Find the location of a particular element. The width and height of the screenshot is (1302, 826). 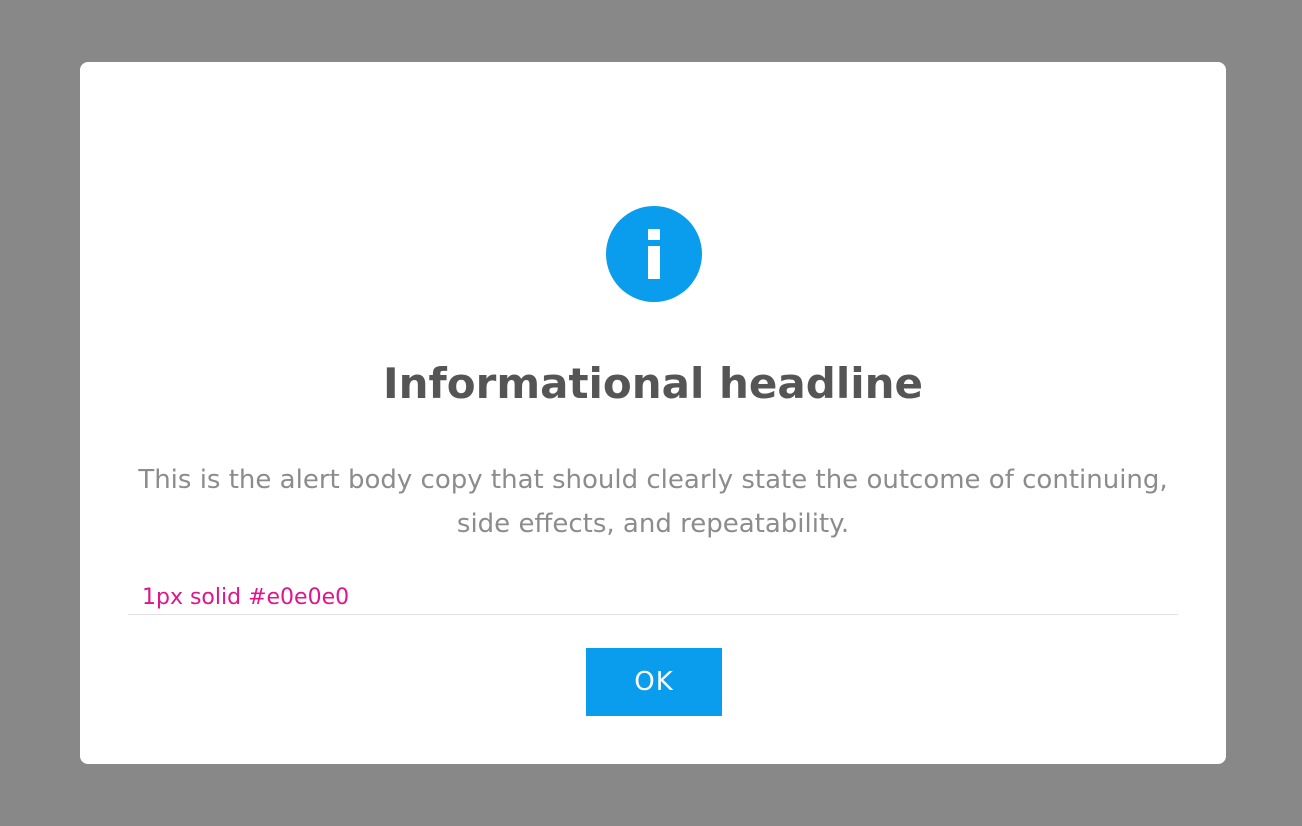

dialog-headline: Informational headline is located at coordinates (653, 383).